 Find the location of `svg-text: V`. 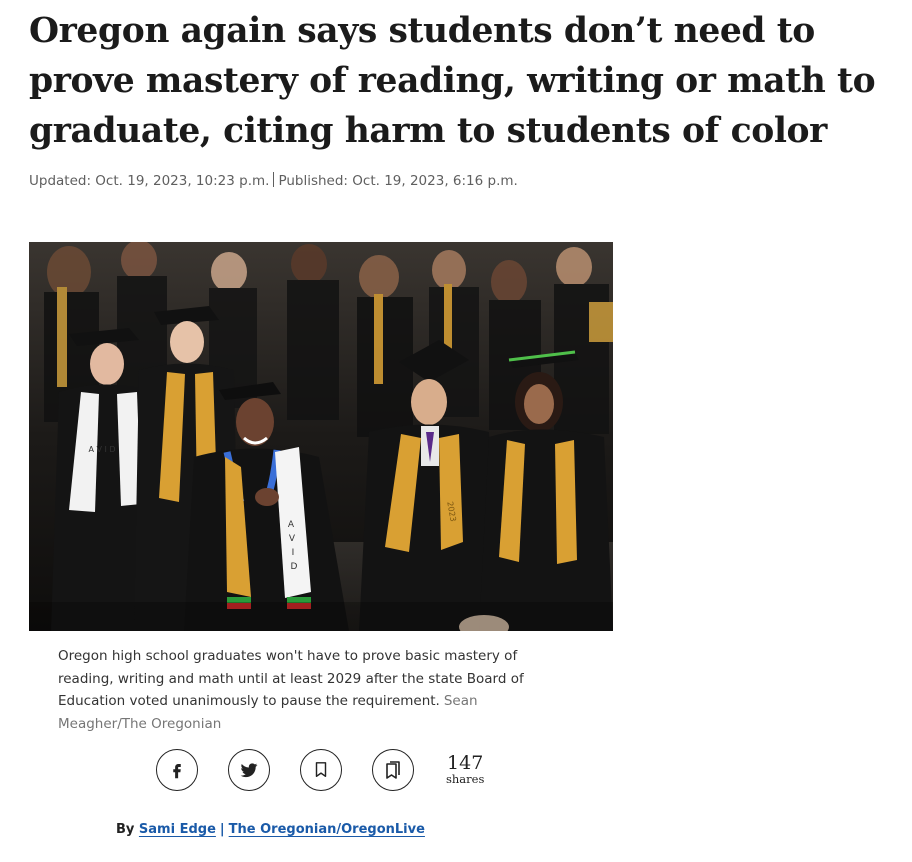

svg-text: V is located at coordinates (292, 539).